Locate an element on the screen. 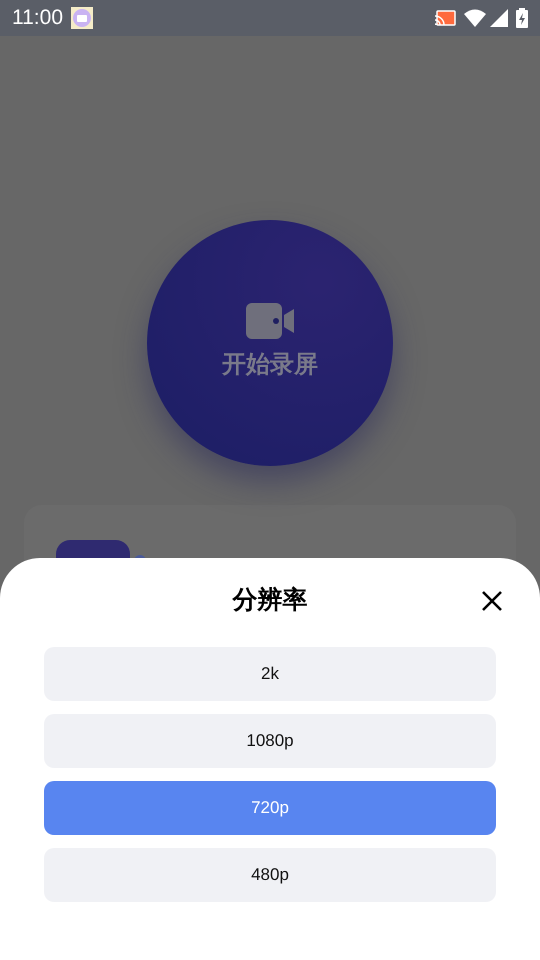  status-time: 11:00 is located at coordinates (37, 18).